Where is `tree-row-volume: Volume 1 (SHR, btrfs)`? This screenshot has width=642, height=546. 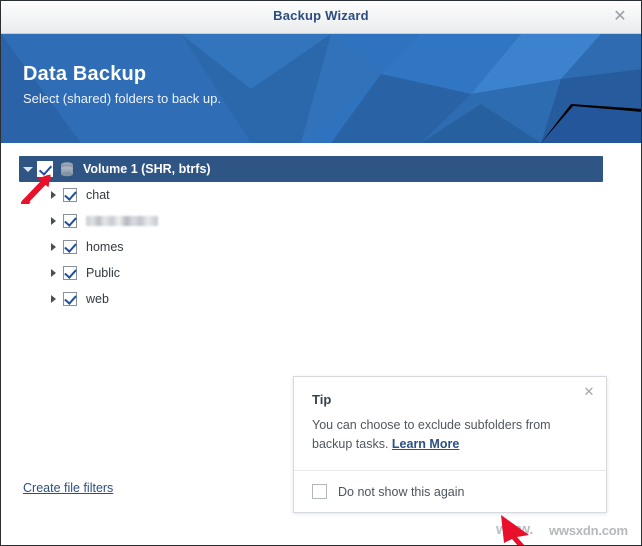
tree-row-volume: Volume 1 (SHR, btrfs) is located at coordinates (311, 169).